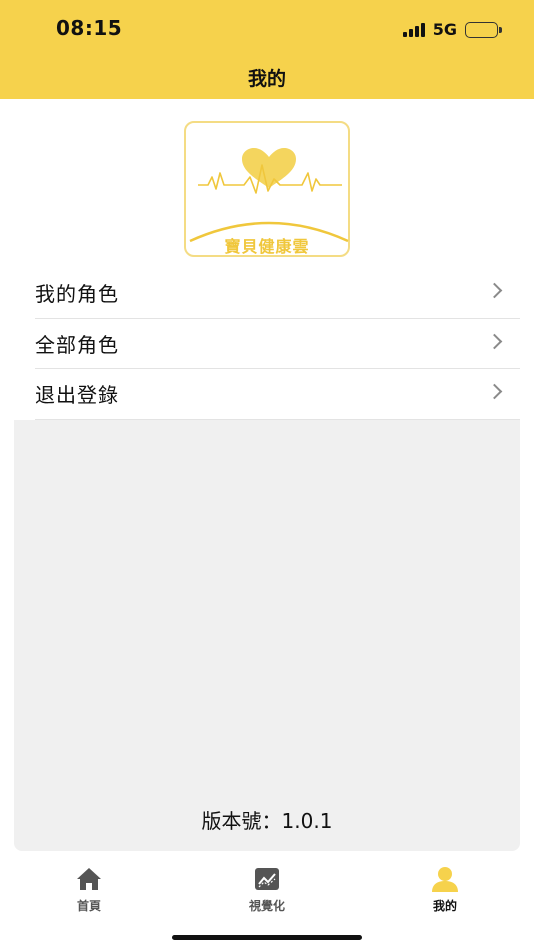 The height and width of the screenshot is (950, 534). I want to click on tab-profile: 我的, so click(445, 889).